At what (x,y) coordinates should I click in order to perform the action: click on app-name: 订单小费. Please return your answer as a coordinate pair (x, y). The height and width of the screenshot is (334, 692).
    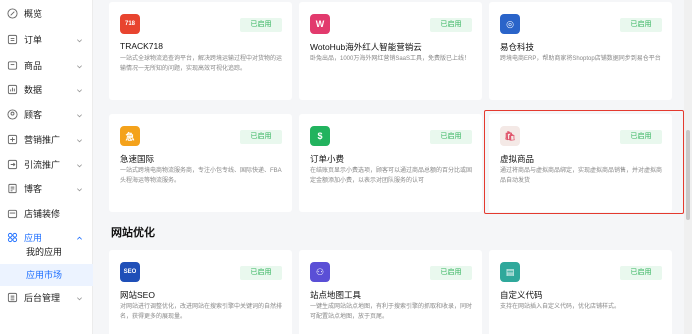
    Looking at the image, I should click on (327, 159).